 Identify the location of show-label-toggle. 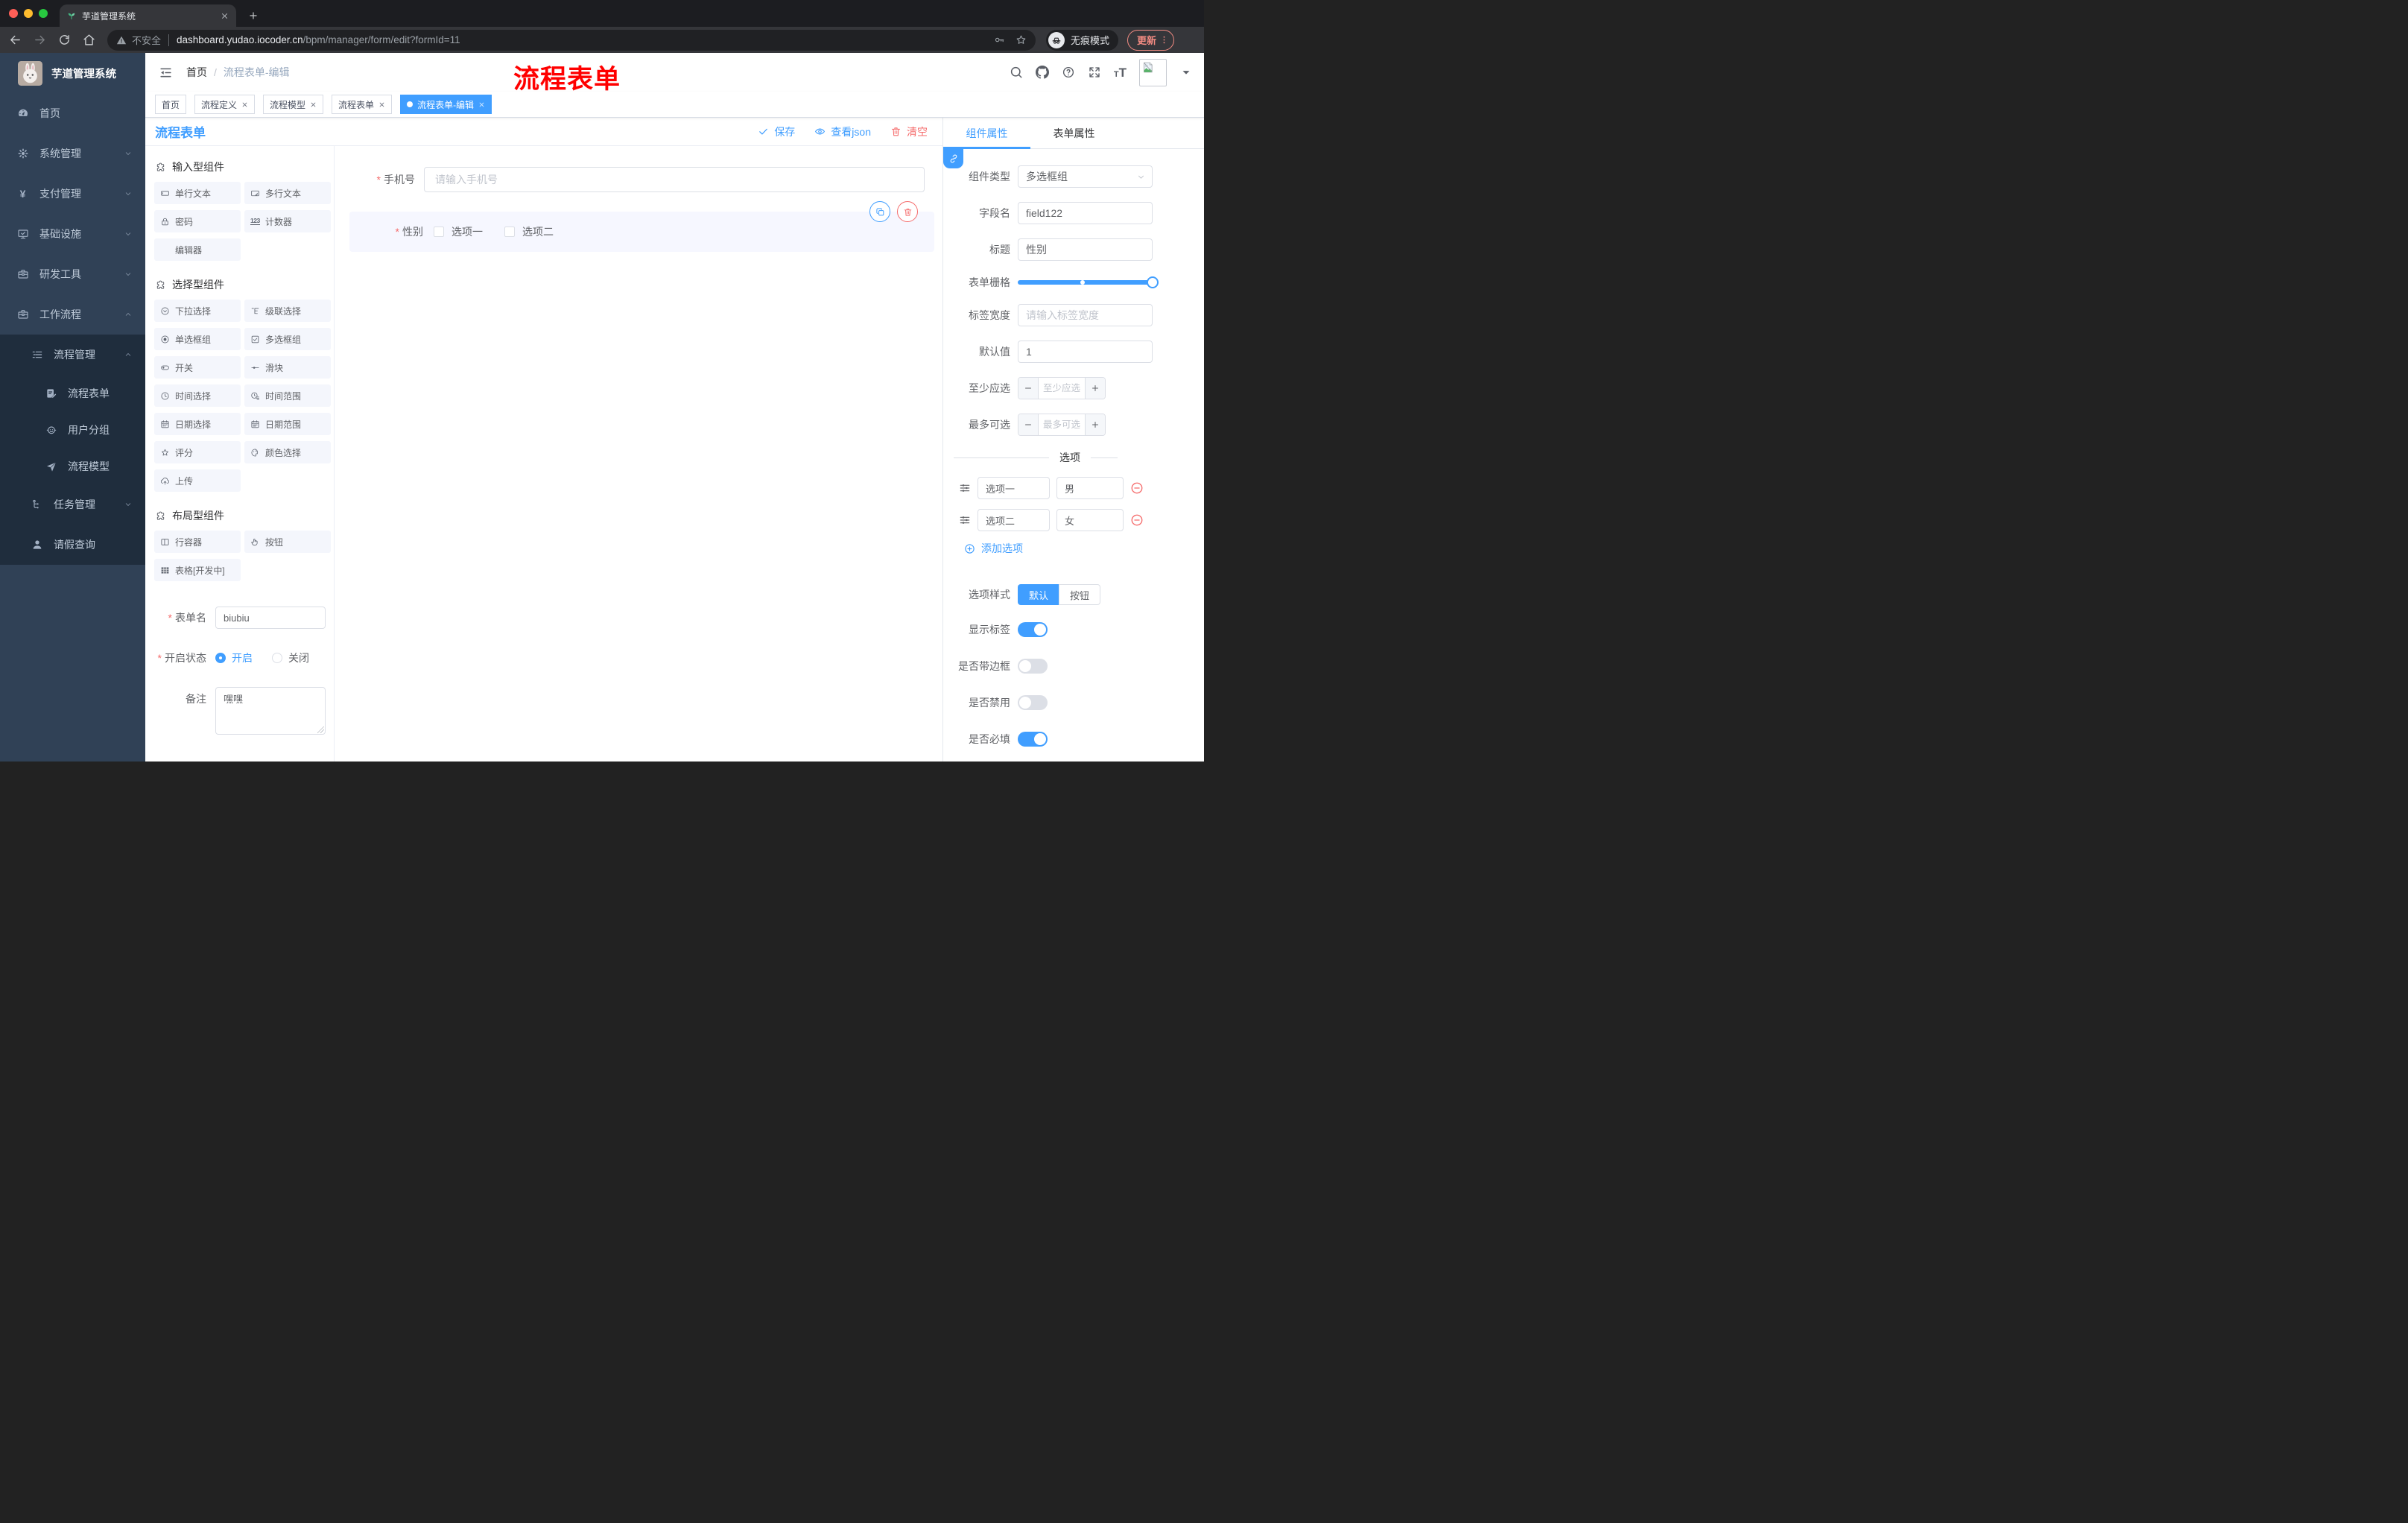
(1033, 629).